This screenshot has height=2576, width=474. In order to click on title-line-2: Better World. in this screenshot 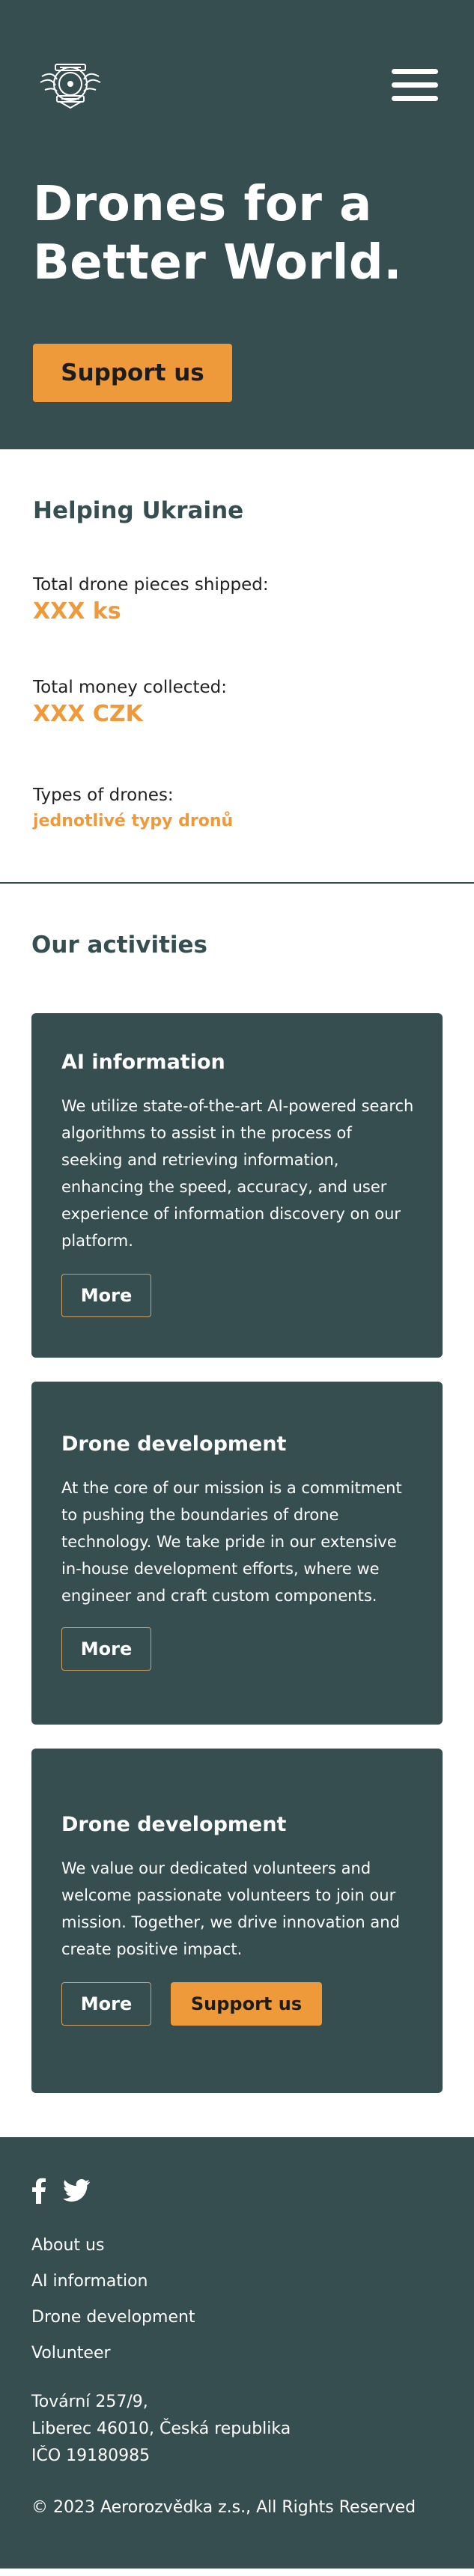, I will do `click(218, 263)`.